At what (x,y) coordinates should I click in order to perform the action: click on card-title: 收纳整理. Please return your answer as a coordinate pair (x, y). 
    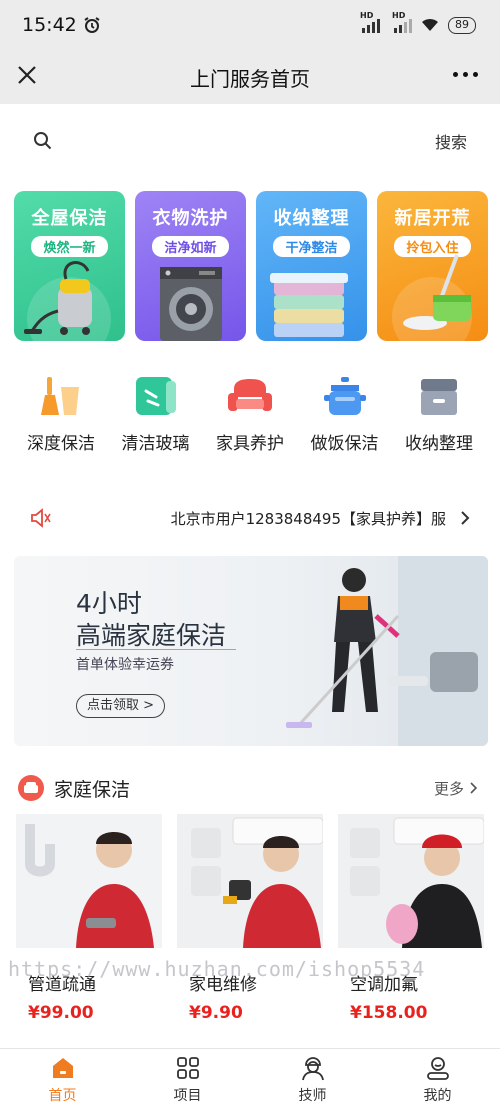
    Looking at the image, I should click on (311, 218).